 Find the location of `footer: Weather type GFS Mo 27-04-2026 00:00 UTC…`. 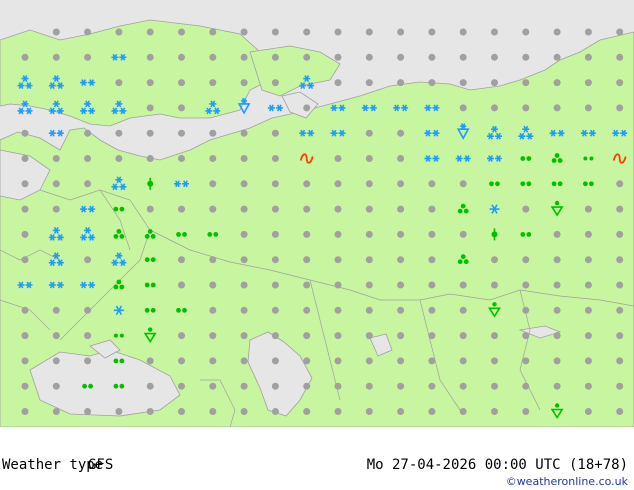

footer: Weather type GFS Mo 27-04-2026 00:00 UTC… is located at coordinates (317, 458).